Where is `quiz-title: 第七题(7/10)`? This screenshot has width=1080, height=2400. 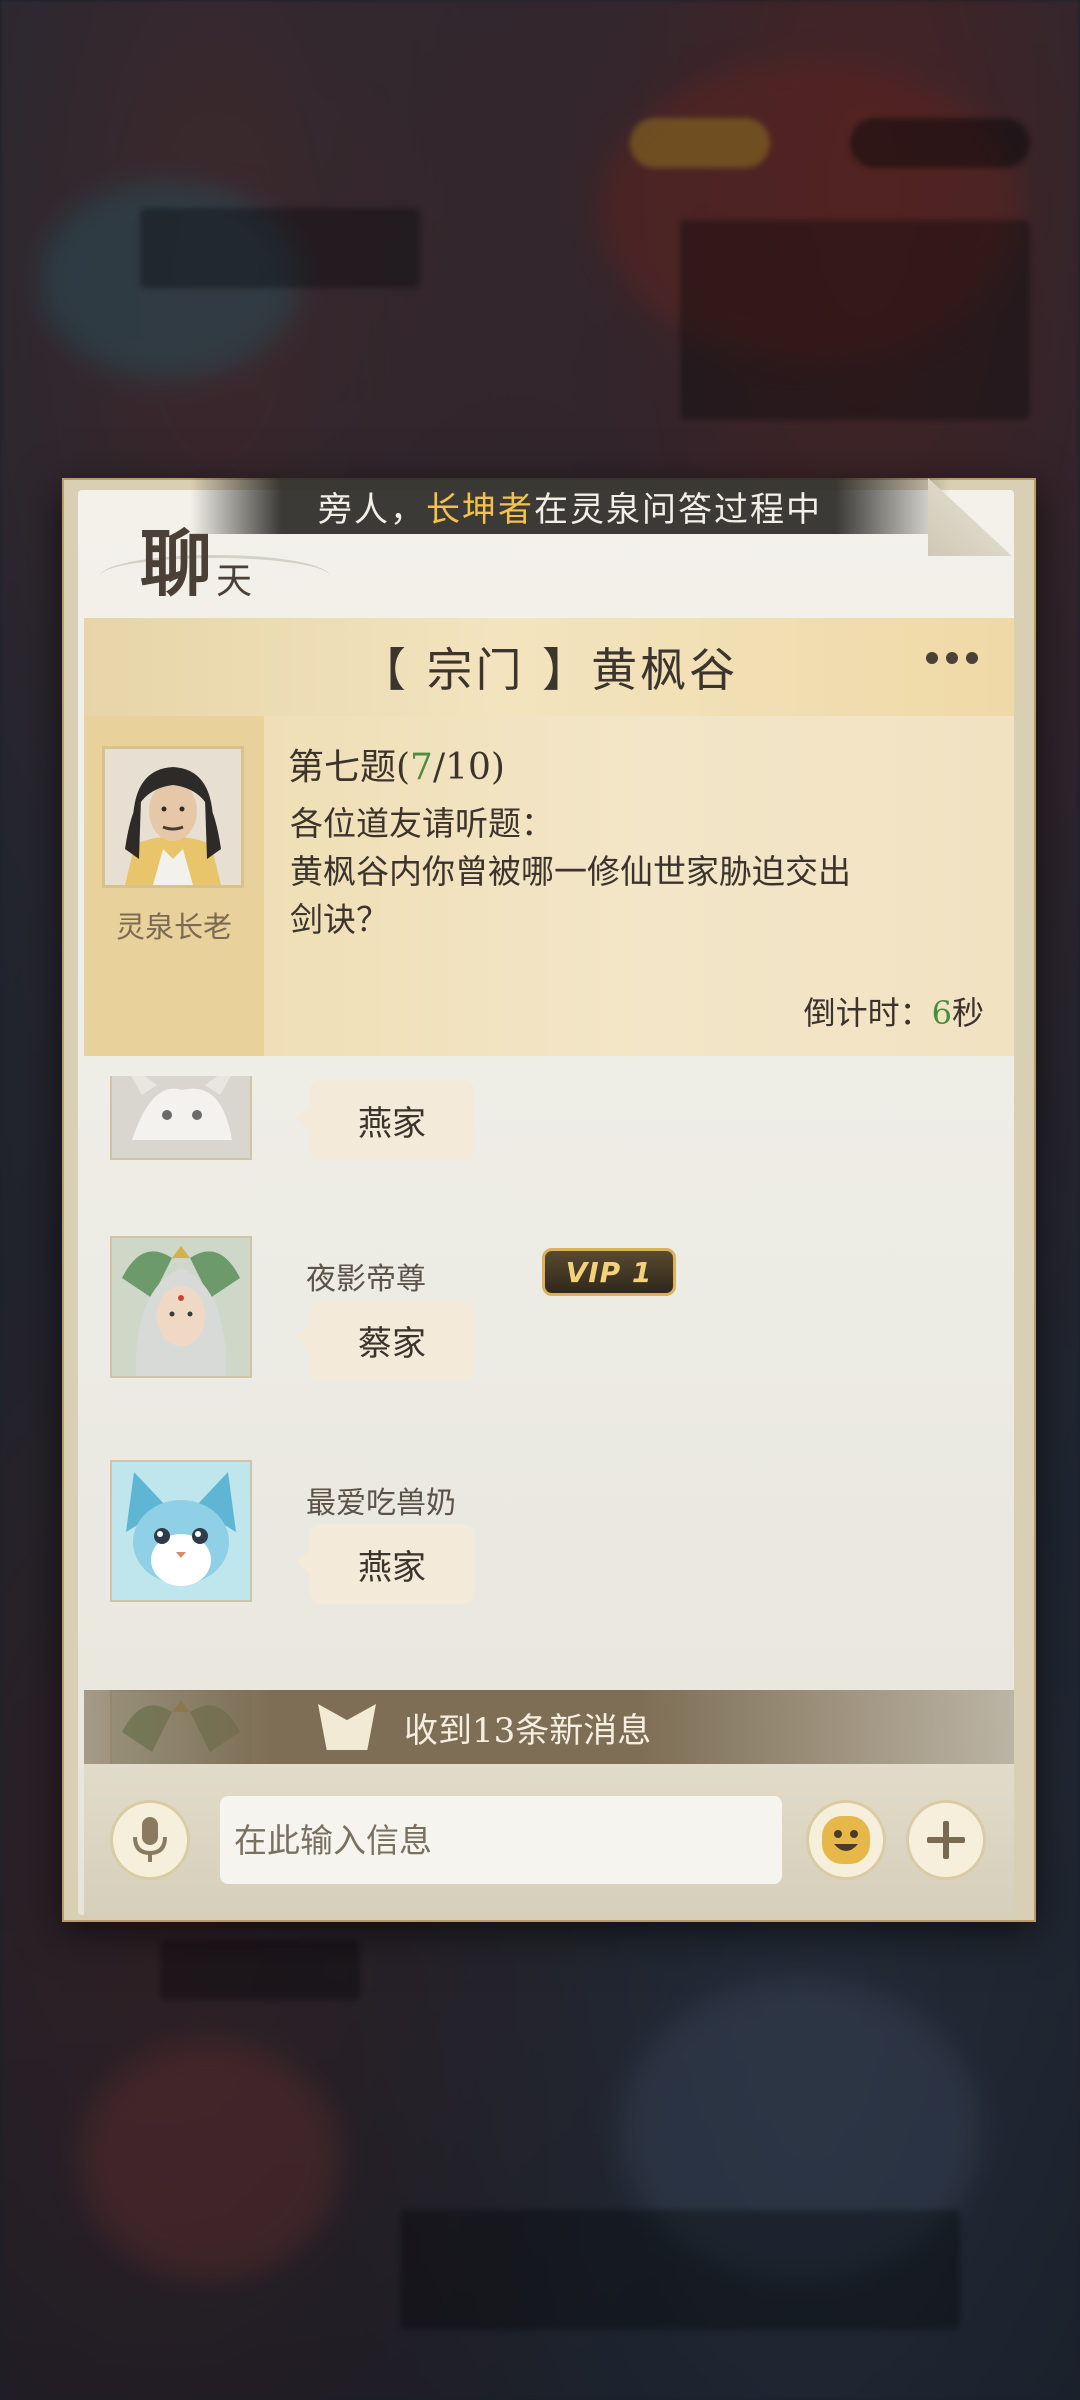 quiz-title: 第七题(7/10) is located at coordinates (396, 764).